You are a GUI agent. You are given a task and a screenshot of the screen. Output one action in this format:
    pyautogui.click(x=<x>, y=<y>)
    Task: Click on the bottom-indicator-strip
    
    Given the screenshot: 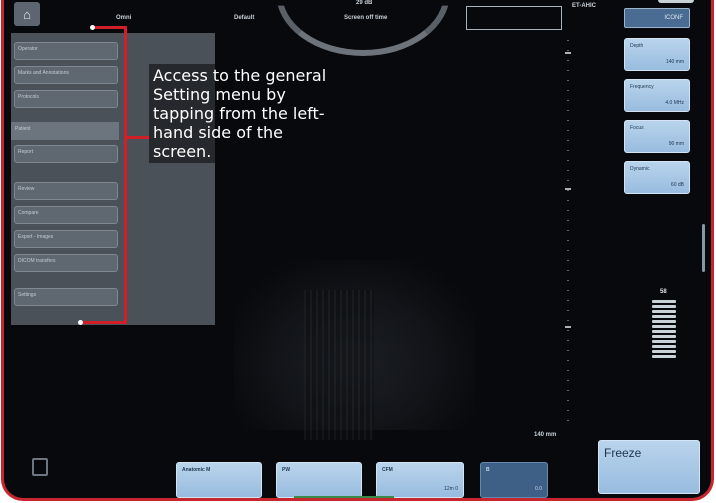 What is the action you would take?
    pyautogui.click(x=344, y=497)
    